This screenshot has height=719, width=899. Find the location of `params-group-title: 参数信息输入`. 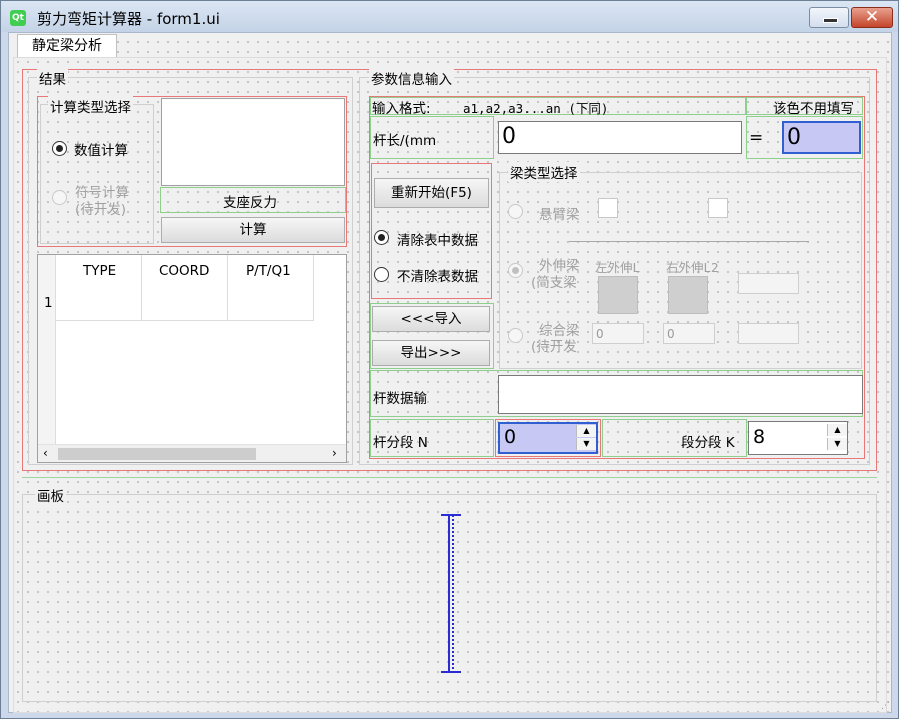

params-group-title: 参数信息输入 is located at coordinates (411, 78).